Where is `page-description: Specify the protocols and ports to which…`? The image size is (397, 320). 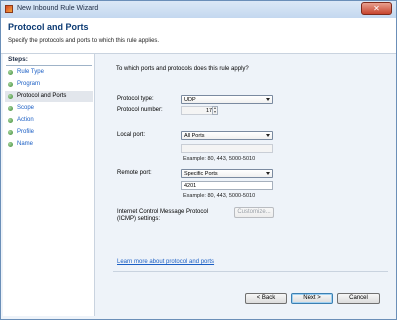
page-description: Specify the protocols and ports to which… is located at coordinates (84, 41).